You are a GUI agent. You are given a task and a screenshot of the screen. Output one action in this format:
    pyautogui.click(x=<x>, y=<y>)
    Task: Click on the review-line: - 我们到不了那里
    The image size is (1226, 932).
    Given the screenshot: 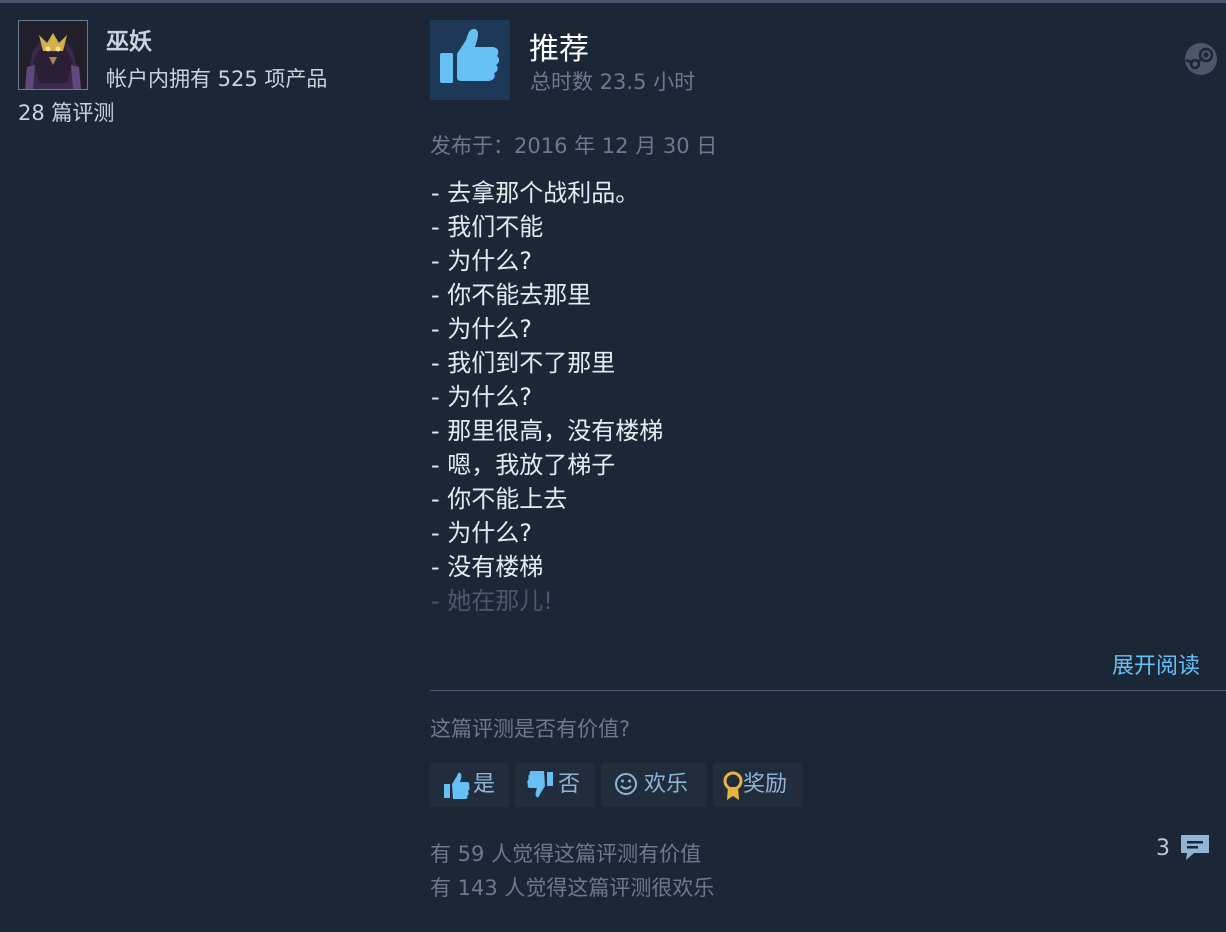 What is the action you would take?
    pyautogui.click(x=523, y=363)
    